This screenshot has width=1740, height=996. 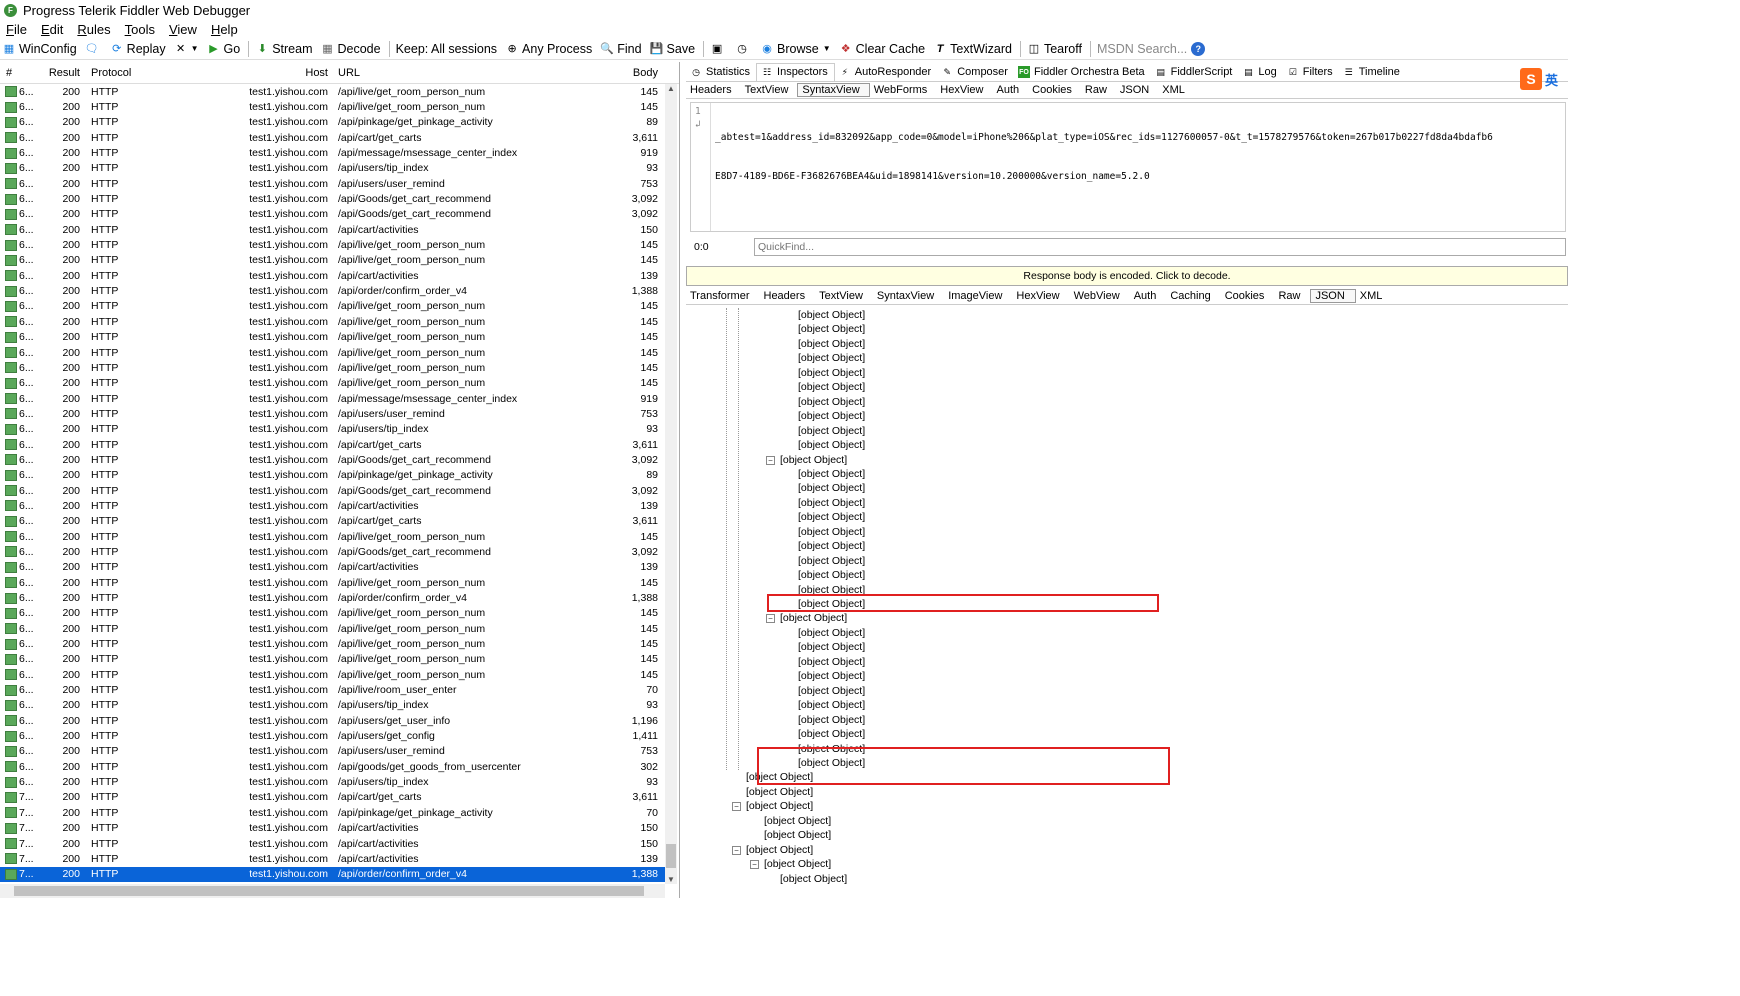 I want to click on menu-edit: Edit, so click(x=52, y=29).